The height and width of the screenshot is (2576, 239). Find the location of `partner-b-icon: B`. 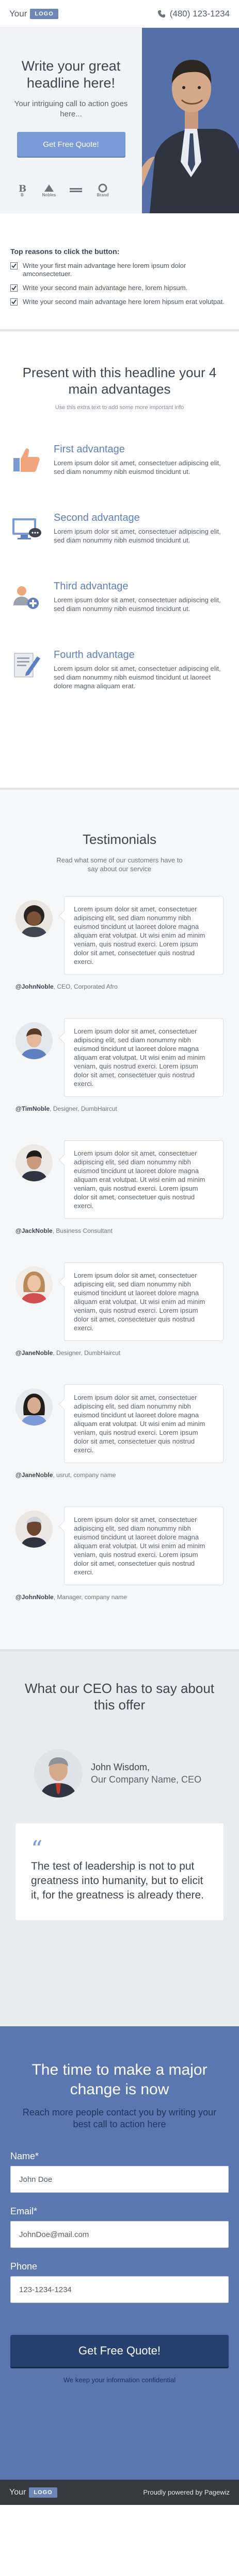

partner-b-icon: B is located at coordinates (23, 188).